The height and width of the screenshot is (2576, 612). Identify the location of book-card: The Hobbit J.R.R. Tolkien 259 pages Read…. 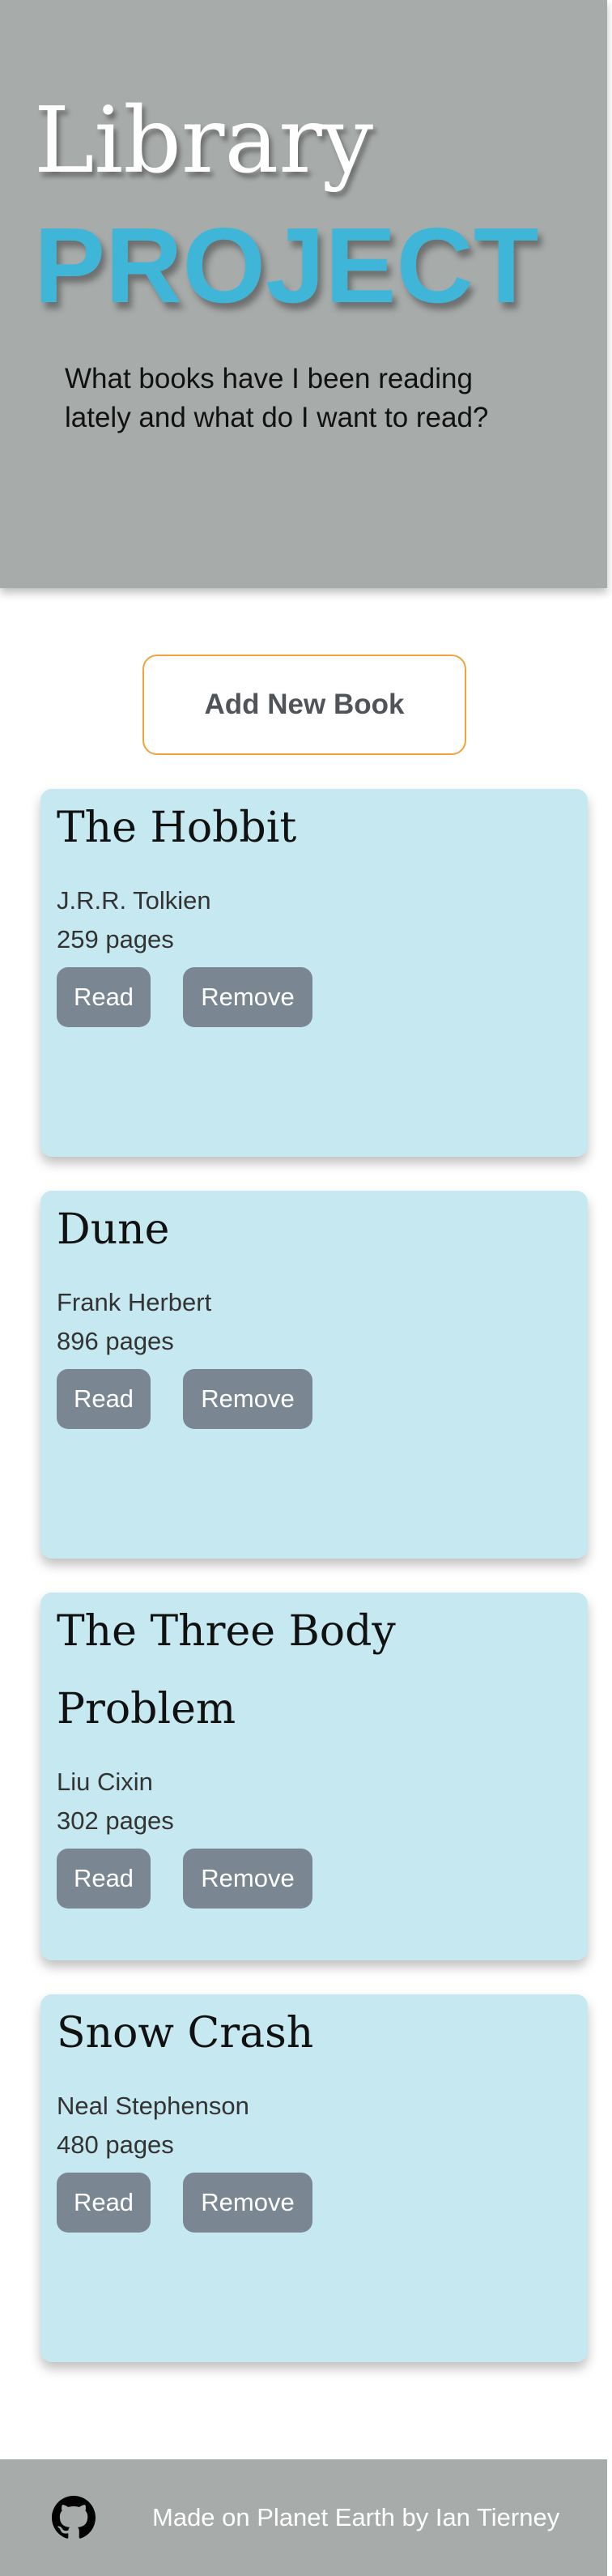
(314, 973).